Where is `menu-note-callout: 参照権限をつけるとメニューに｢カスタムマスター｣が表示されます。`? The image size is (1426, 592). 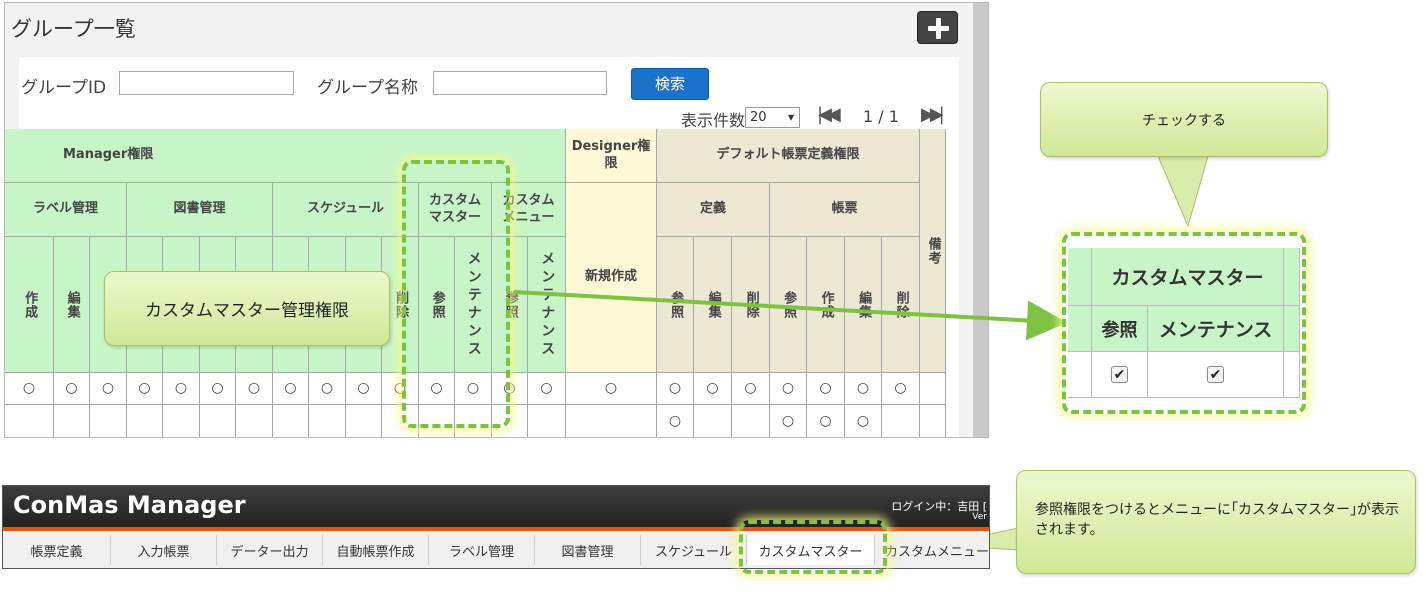
menu-note-callout: 参照権限をつけるとメニューに｢カスタムマスター｣が表示されます。 is located at coordinates (1216, 522).